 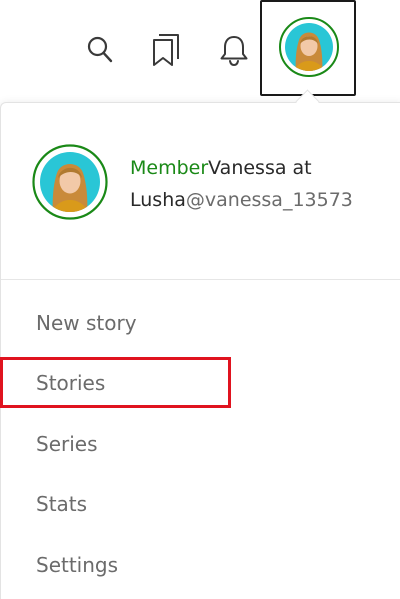 I want to click on menu-item-new-story: New story, so click(x=86, y=323).